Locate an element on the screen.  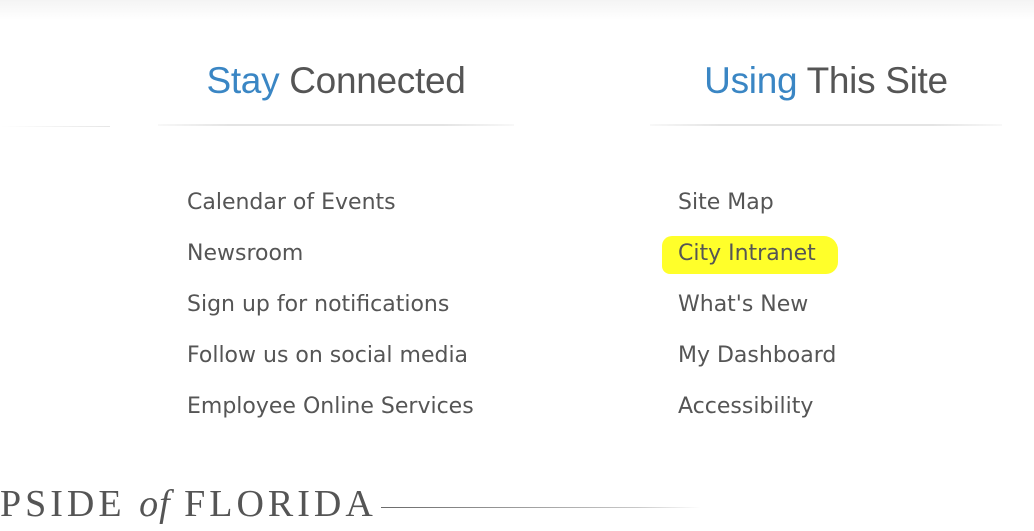
newsroom-link: Newsroom is located at coordinates (245, 253).